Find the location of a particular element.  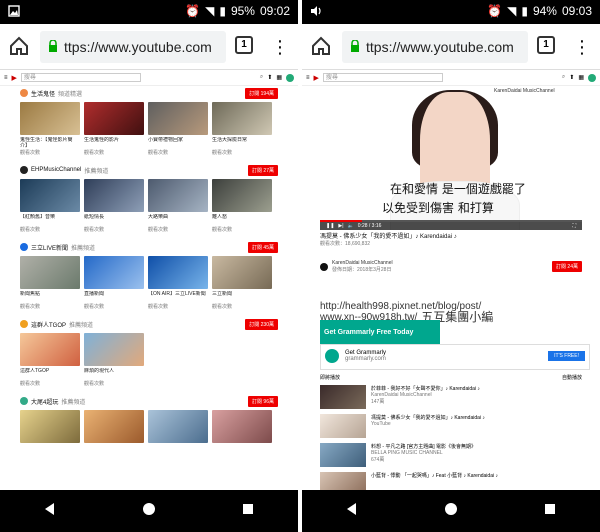

volume-icon: 🔈 is located at coordinates (351, 226).